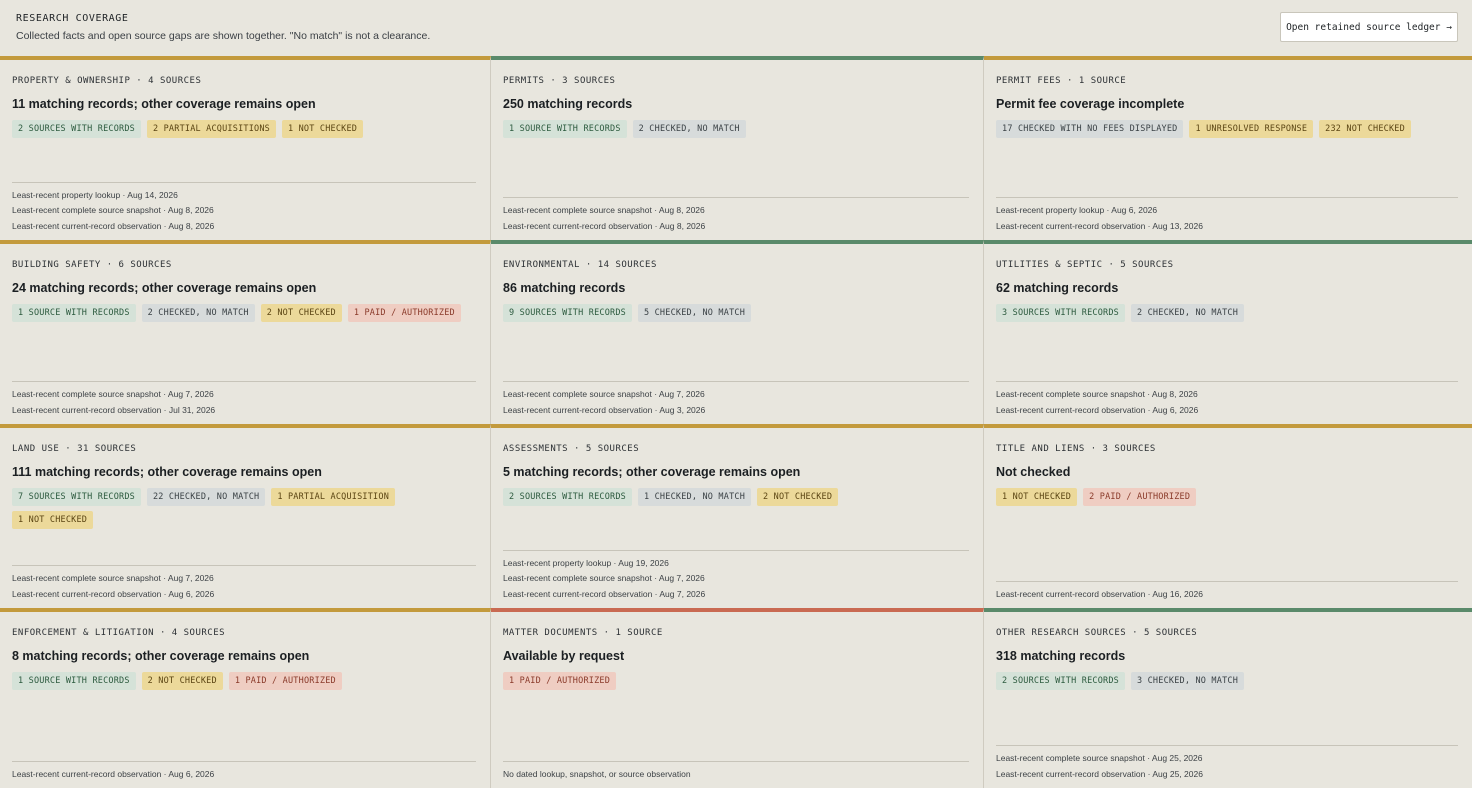  What do you see at coordinates (1090, 104) in the screenshot?
I see `card-title: Permit fee coverage incomplete` at bounding box center [1090, 104].